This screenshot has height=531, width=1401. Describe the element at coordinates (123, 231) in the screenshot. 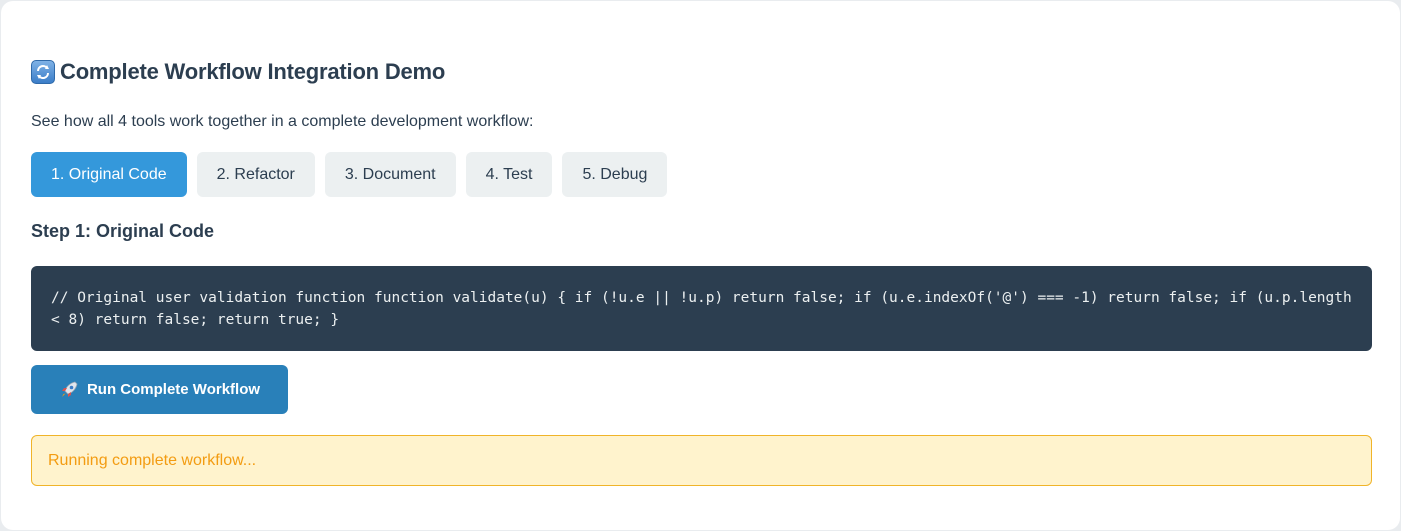

I see `step-heading: Step 1: Original Code` at that location.